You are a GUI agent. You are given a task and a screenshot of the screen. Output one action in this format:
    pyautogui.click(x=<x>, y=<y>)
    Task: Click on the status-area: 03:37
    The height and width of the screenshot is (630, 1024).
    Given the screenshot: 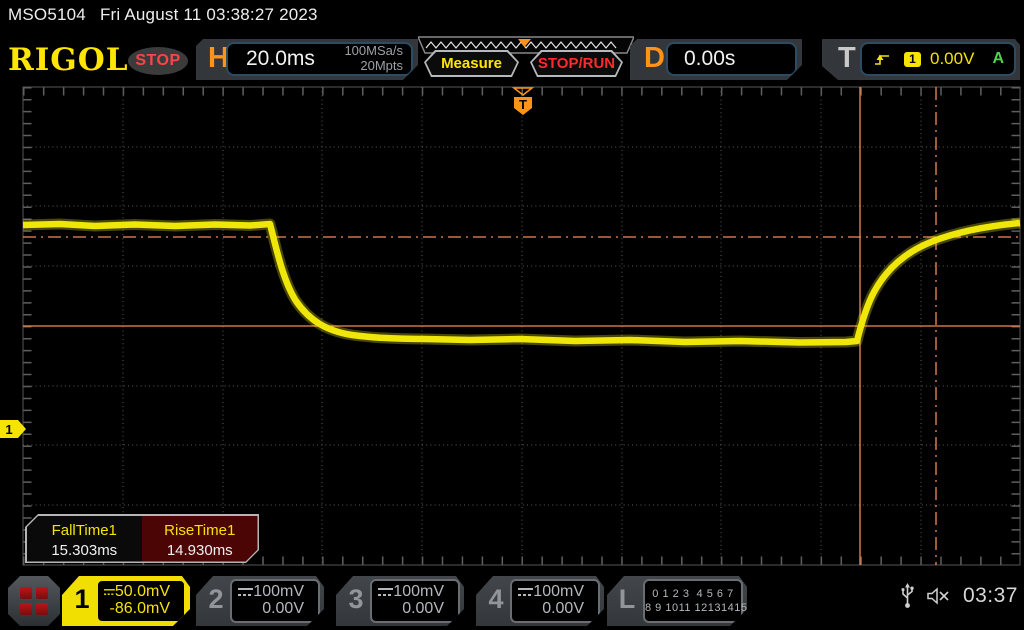 What is the action you would take?
    pyautogui.click(x=959, y=596)
    